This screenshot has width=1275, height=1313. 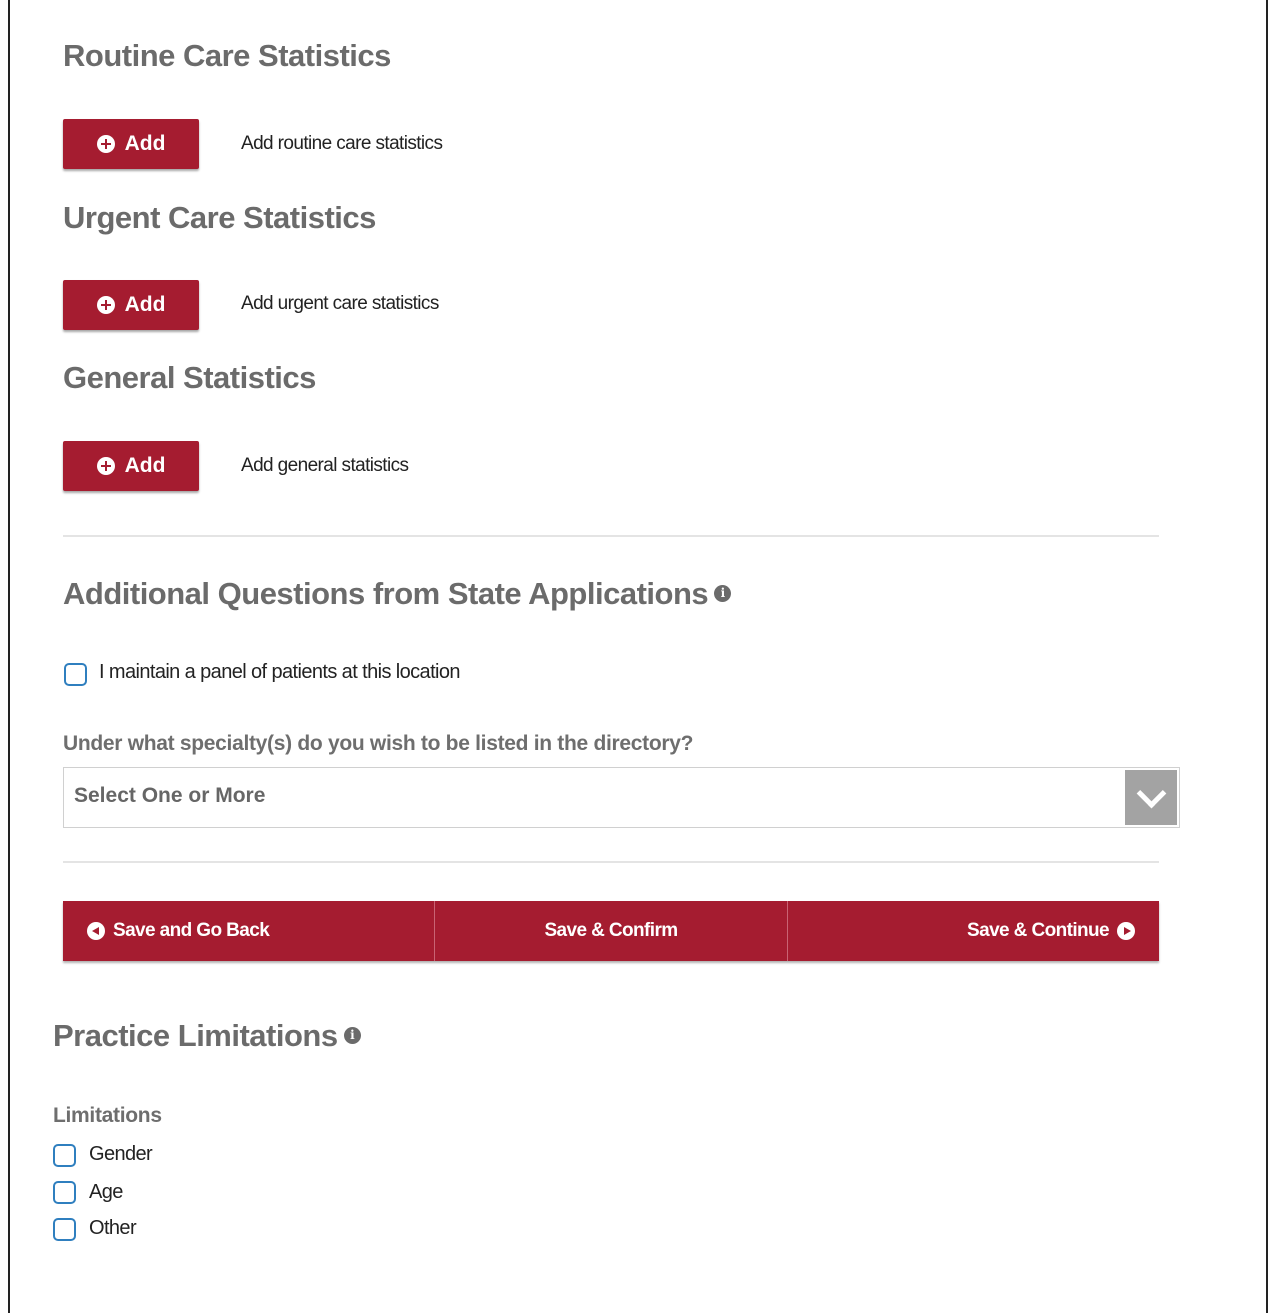 I want to click on arrow-left-circle-icon, so click(x=96, y=931).